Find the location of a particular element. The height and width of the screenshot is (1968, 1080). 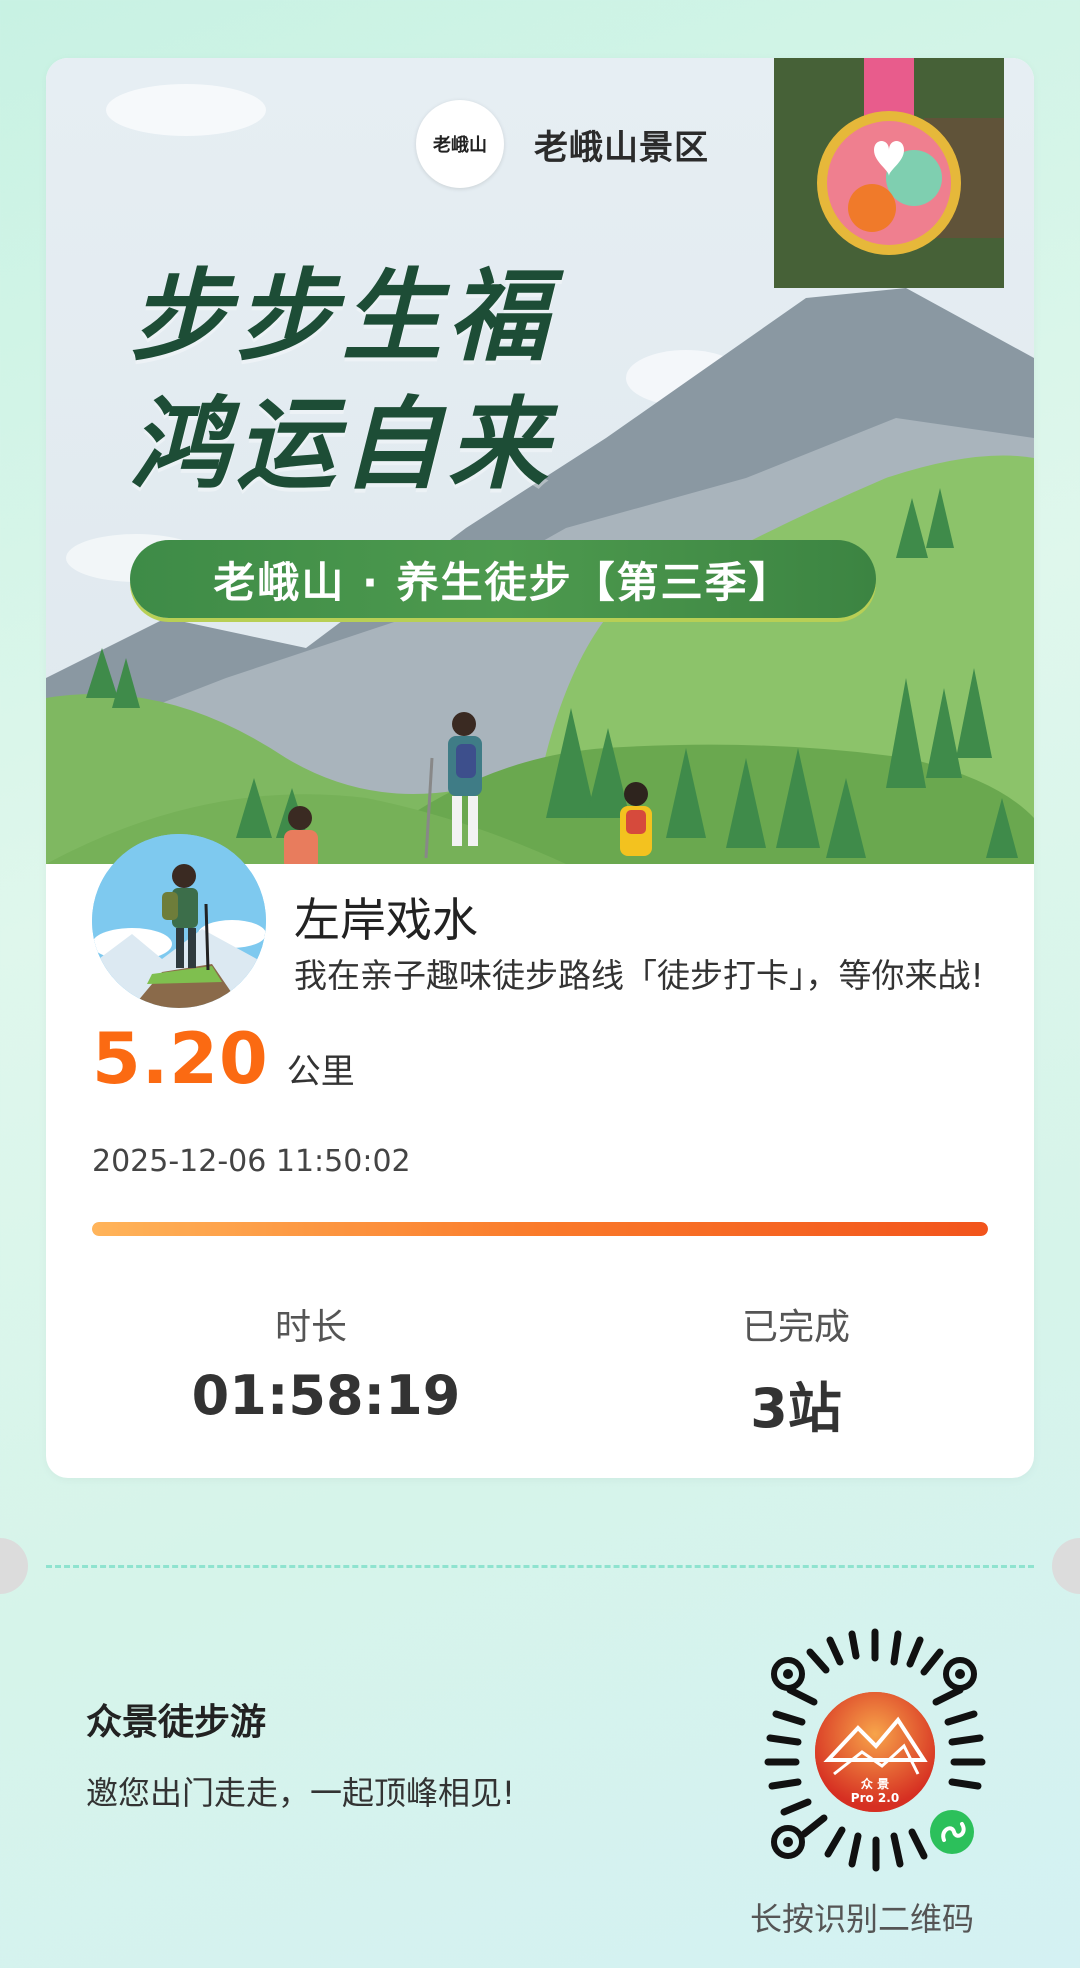

completed-stat: 已完成 3站 is located at coordinates (796, 1370).